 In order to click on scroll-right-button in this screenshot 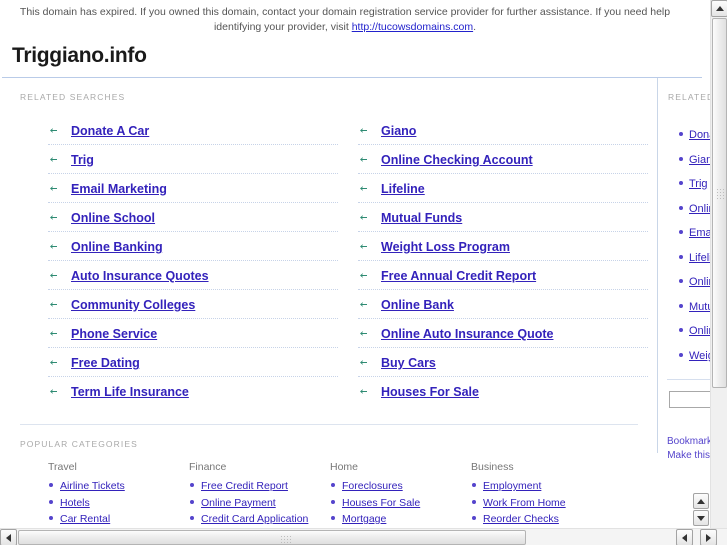, I will do `click(708, 537)`.